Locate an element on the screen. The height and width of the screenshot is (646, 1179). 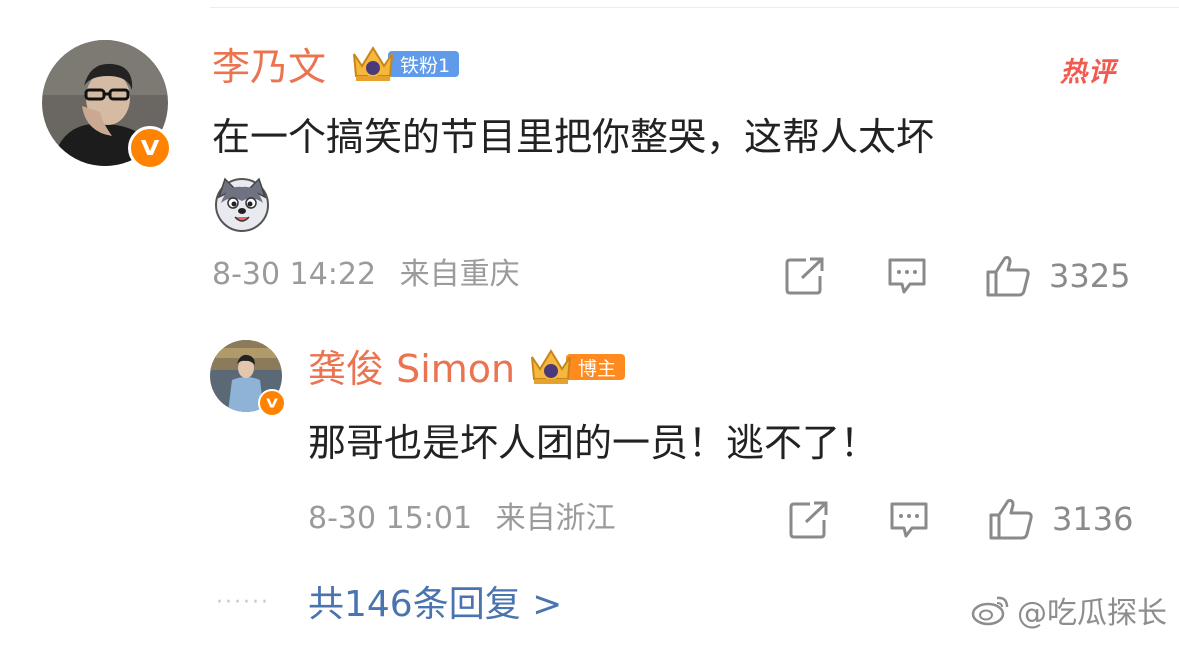
fan-badge: 铁粉1 is located at coordinates (405, 63).